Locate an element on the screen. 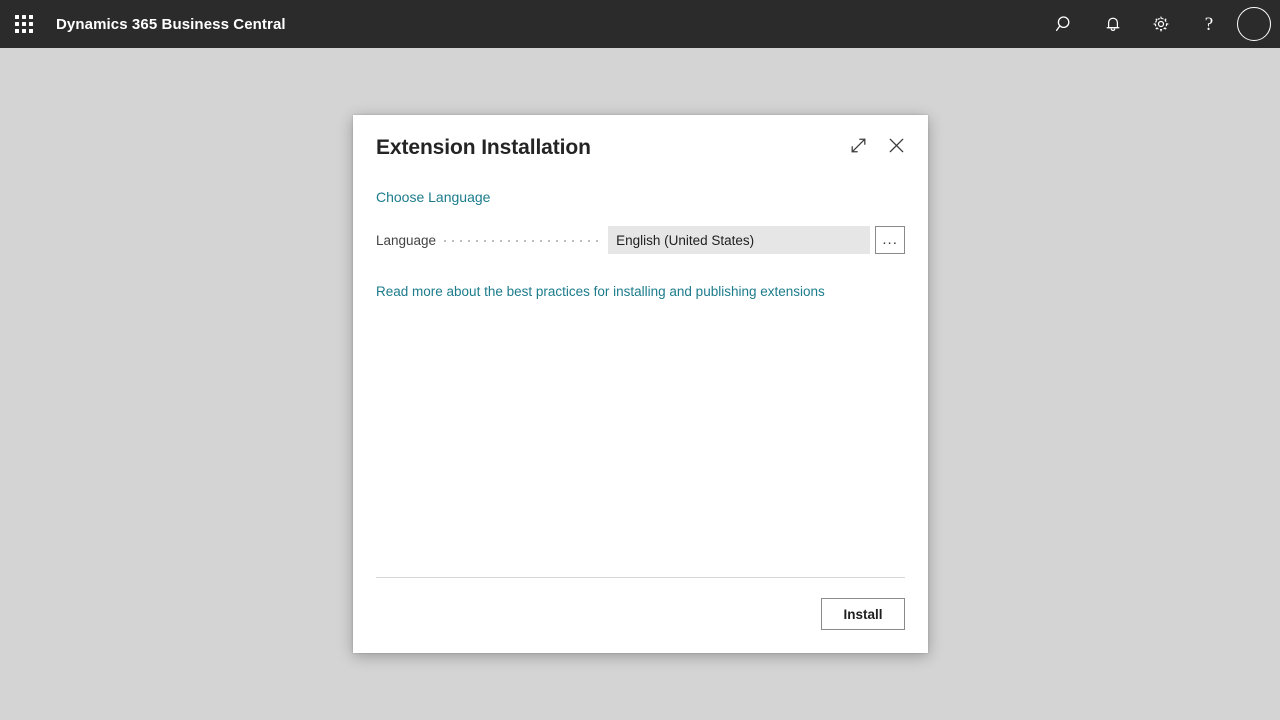  search-icon is located at coordinates (1062, 24).